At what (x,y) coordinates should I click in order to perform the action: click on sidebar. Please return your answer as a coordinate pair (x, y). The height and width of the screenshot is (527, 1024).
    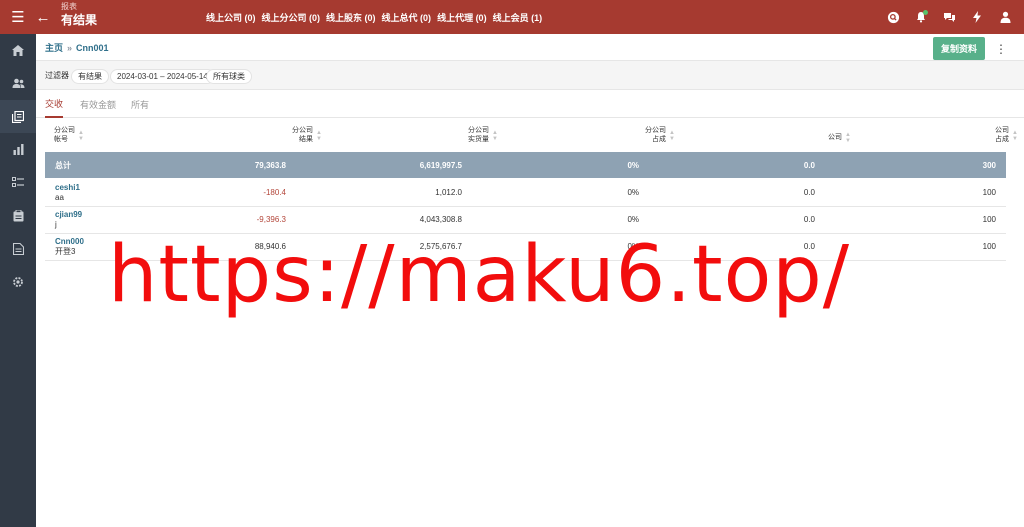
    Looking at the image, I should click on (18, 280).